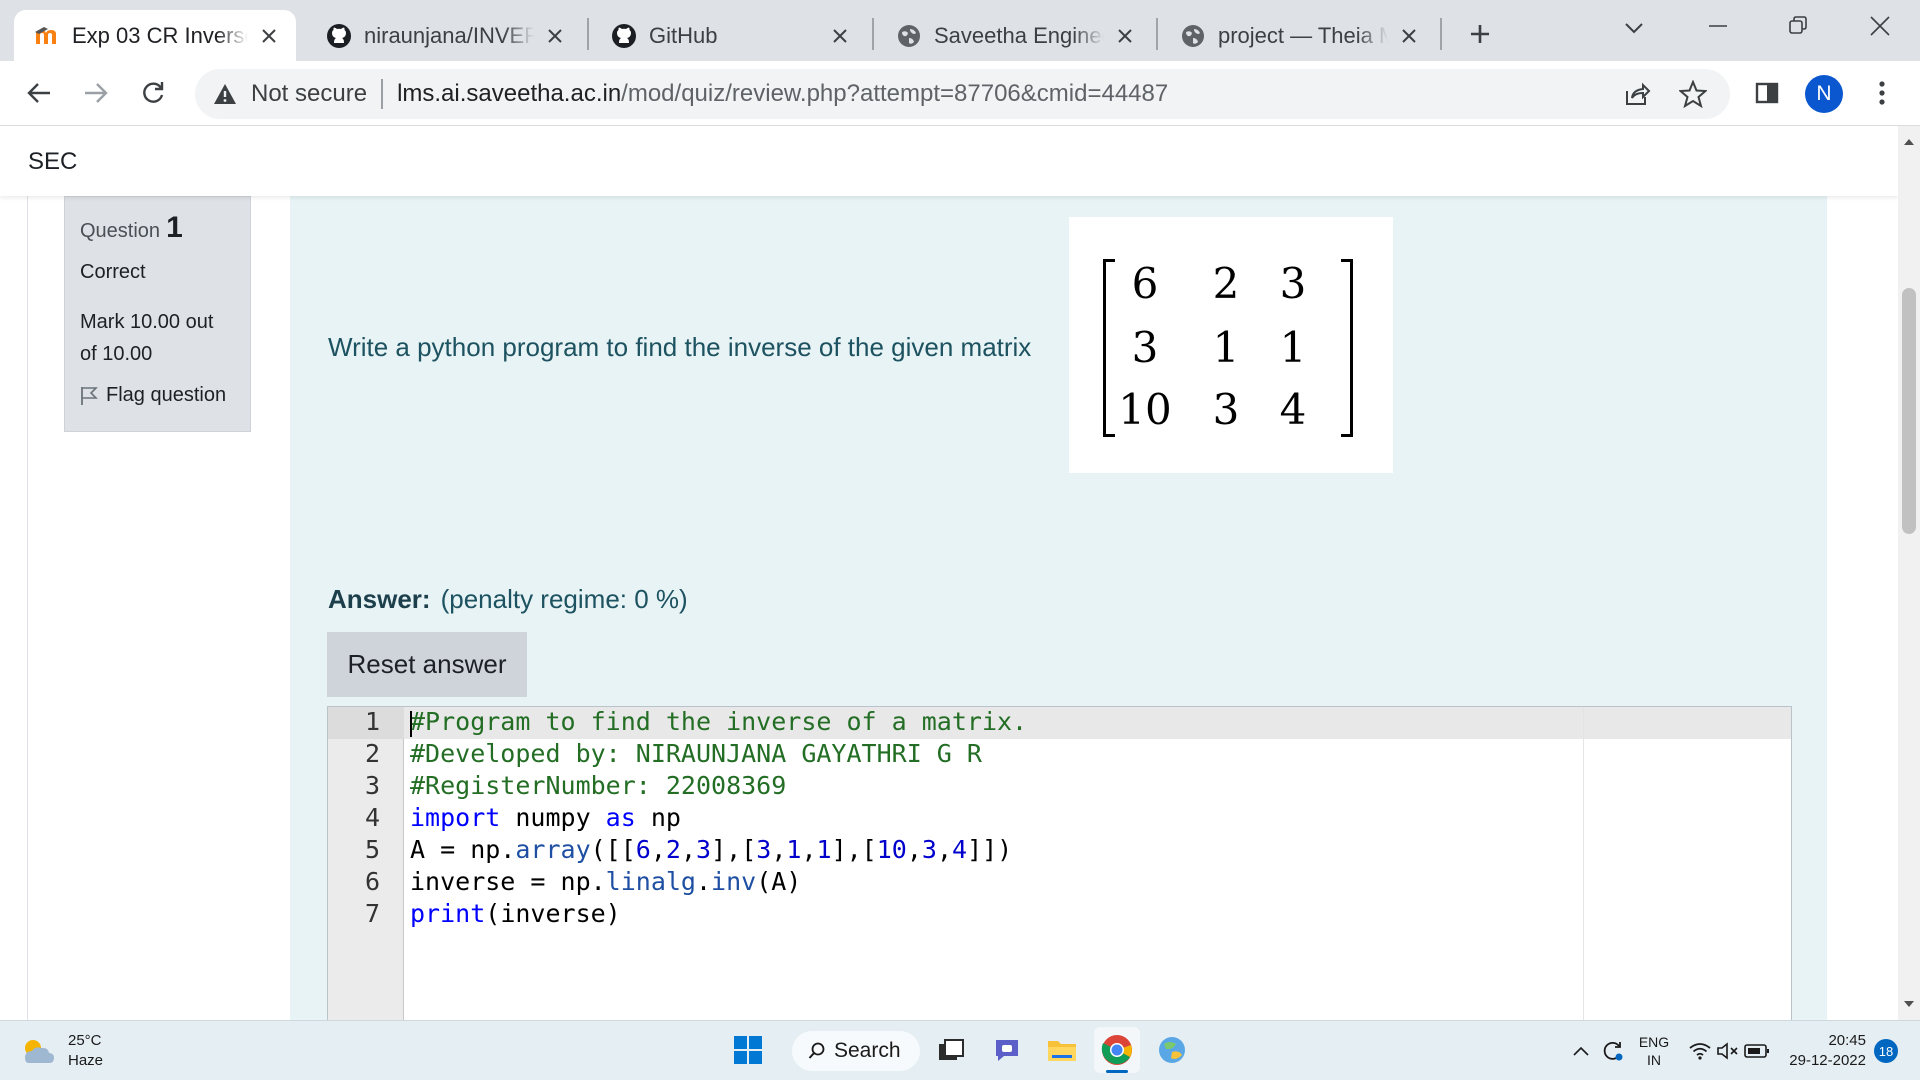 This screenshot has height=1081, width=1920. Describe the element at coordinates (52, 162) in the screenshot. I see `site-name: SEC` at that location.